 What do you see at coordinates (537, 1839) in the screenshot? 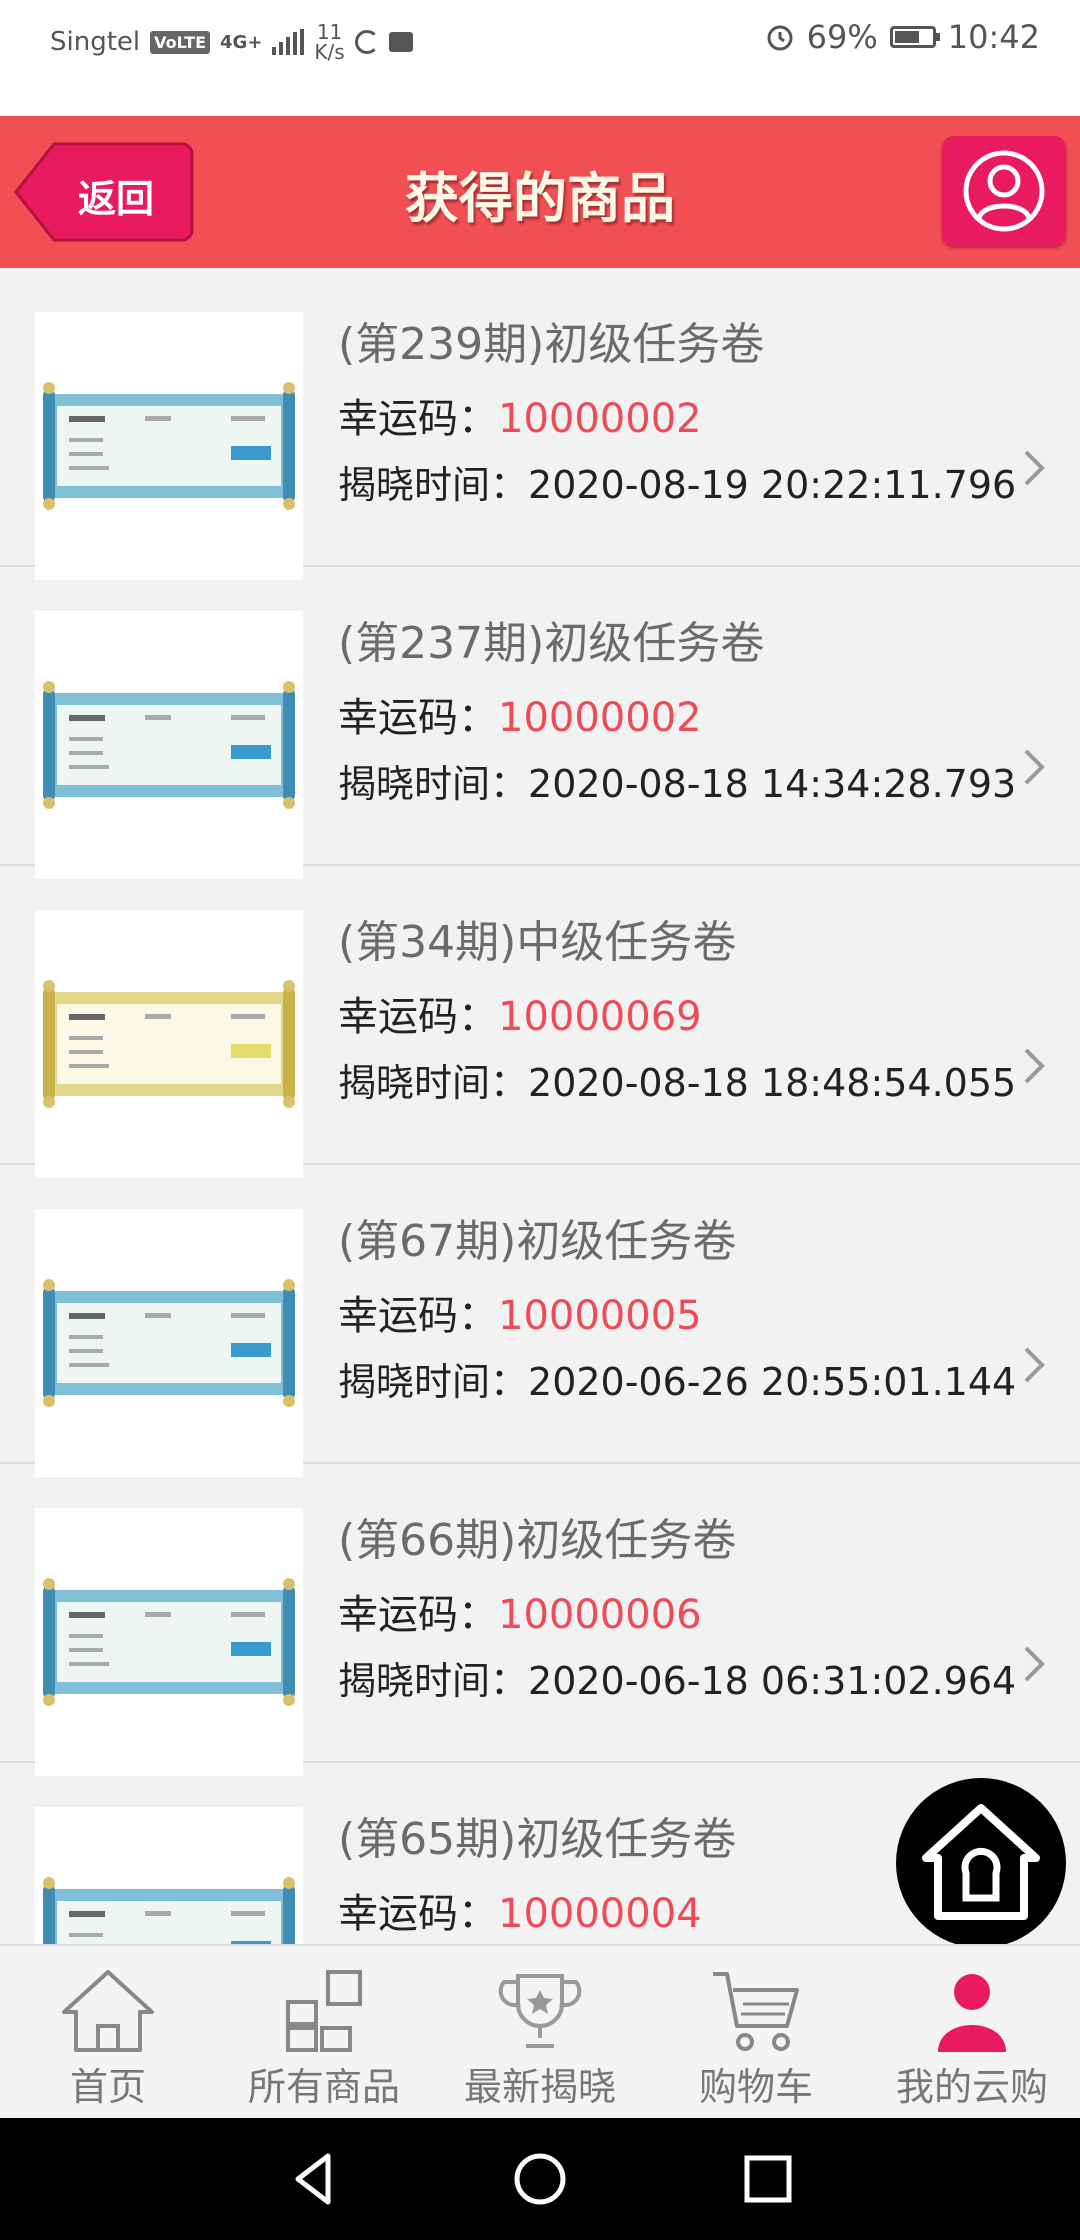
I see `product-title: (第65期)初级任务卷` at bounding box center [537, 1839].